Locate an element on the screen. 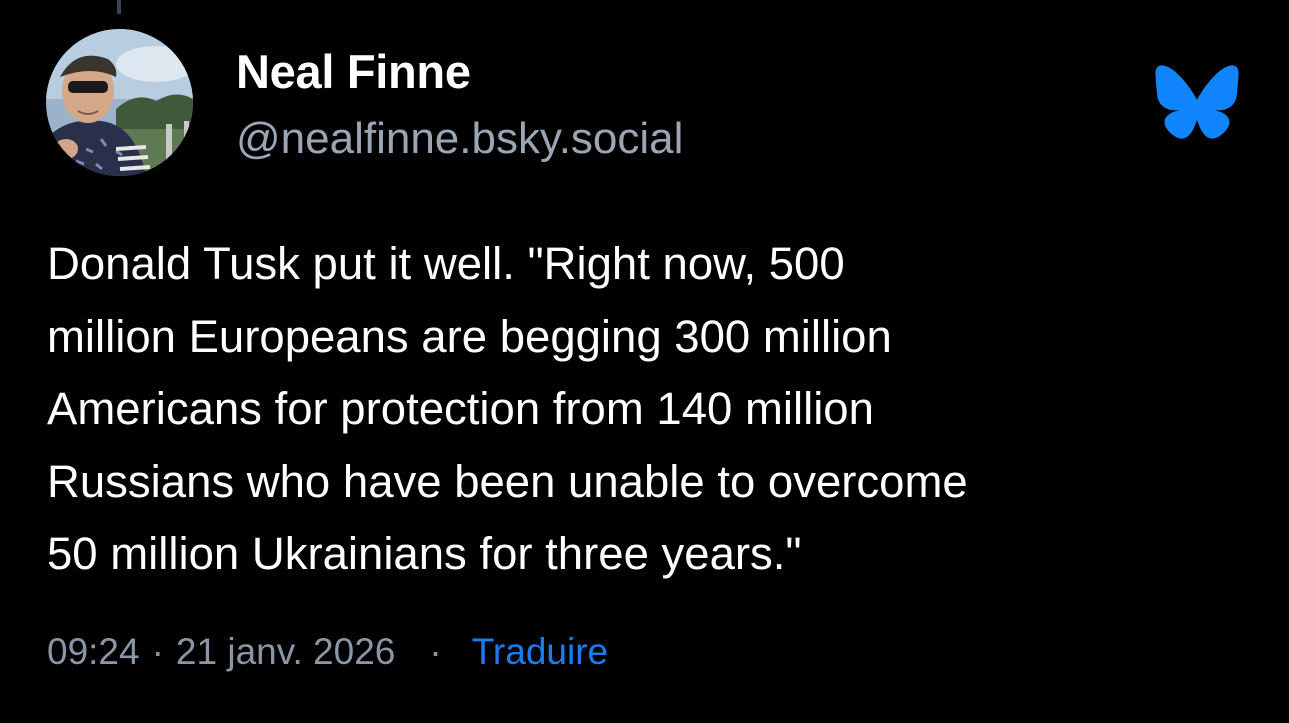  post-meta: 09:24 · 21 janv. 2026 · Traduire is located at coordinates (327, 652).